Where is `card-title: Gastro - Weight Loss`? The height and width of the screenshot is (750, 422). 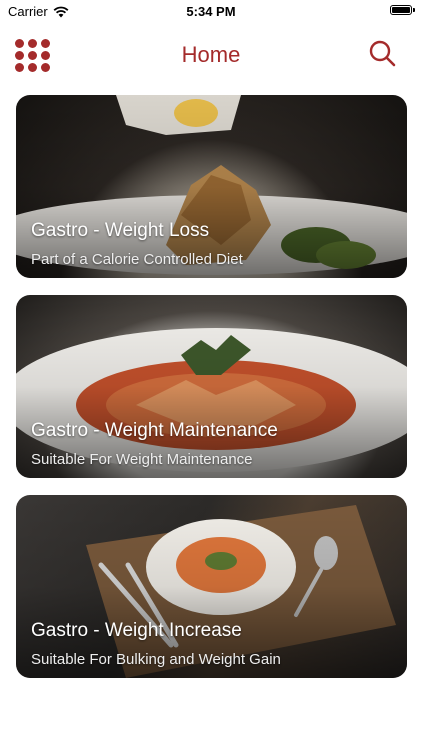
card-title: Gastro - Weight Loss is located at coordinates (120, 230).